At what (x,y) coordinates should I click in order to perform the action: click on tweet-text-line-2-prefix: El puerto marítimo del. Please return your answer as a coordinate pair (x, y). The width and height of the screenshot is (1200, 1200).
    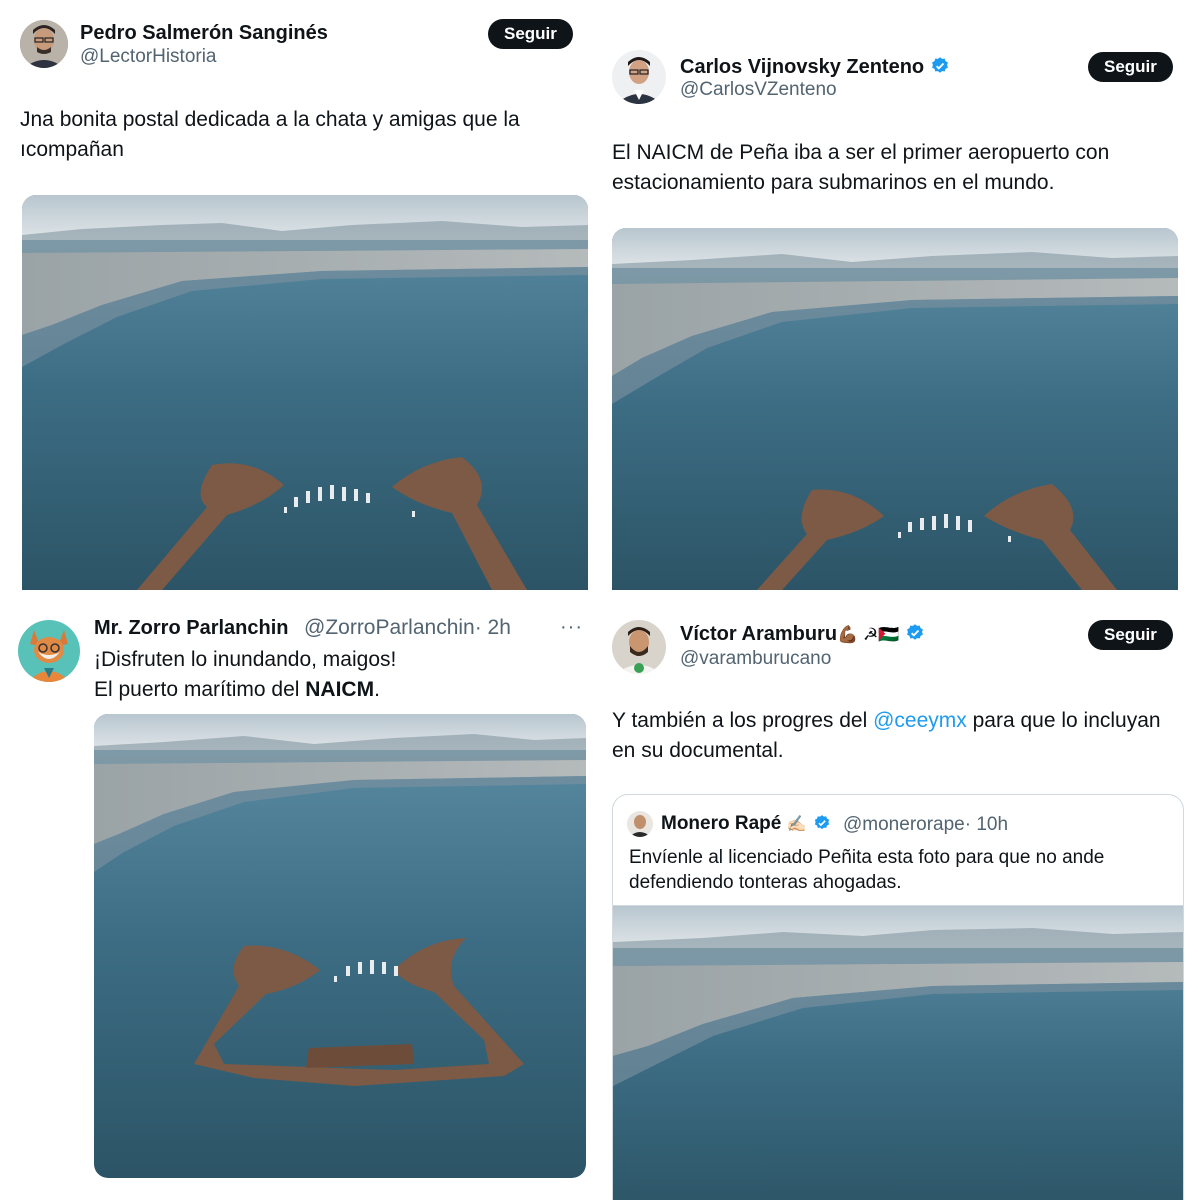
    Looking at the image, I should click on (200, 689).